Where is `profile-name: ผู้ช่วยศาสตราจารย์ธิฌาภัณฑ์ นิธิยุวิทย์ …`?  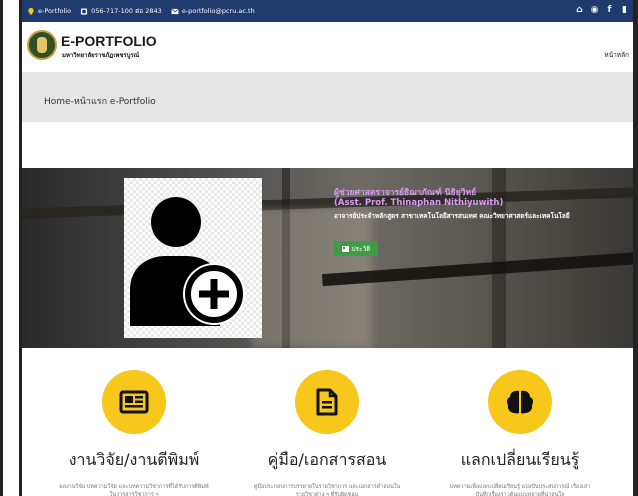
profile-name: ผู้ช่วยศาสตราจารย์ธิฌาภัณฑ์ นิธิยุวิทย์ … is located at coordinates (418, 198).